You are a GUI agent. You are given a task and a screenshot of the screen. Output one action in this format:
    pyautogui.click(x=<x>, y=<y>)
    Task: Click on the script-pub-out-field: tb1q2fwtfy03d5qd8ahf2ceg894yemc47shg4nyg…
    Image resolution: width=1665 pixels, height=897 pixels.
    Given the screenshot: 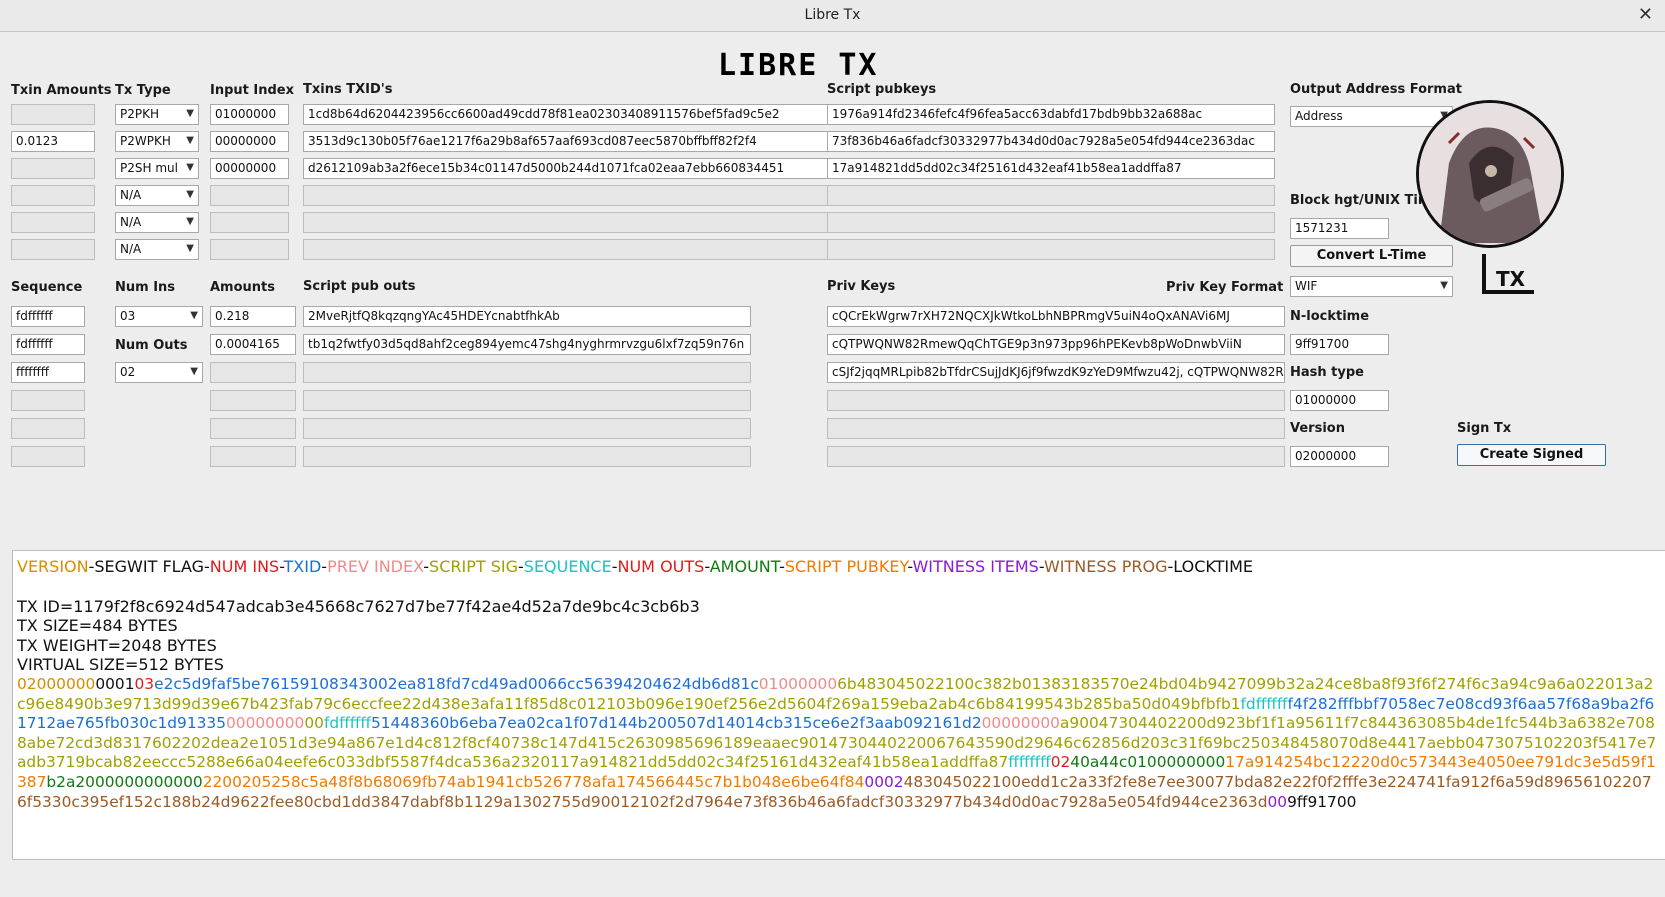 What is the action you would take?
    pyautogui.click(x=527, y=344)
    